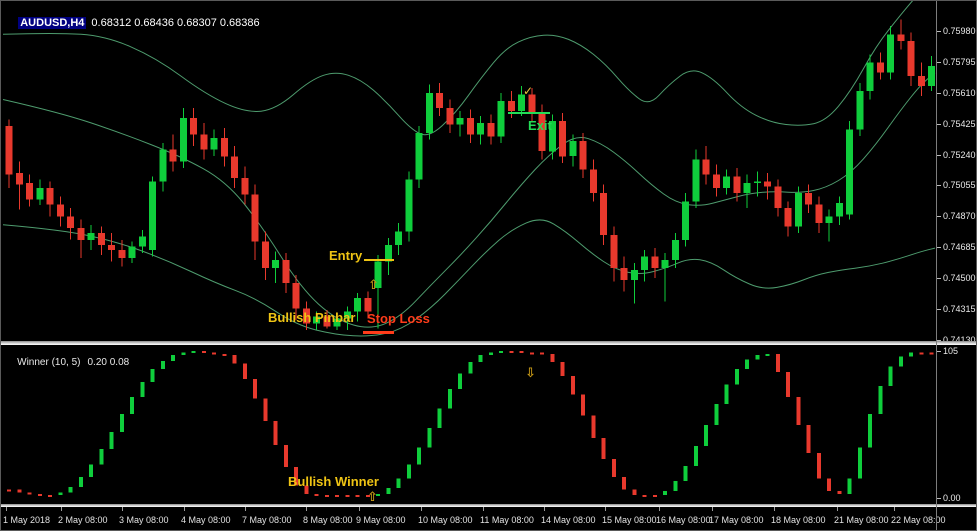 This screenshot has width=977, height=531. Describe the element at coordinates (311, 317) in the screenshot. I see `bullish-pinbar-label: Bullish Pinbar` at that location.